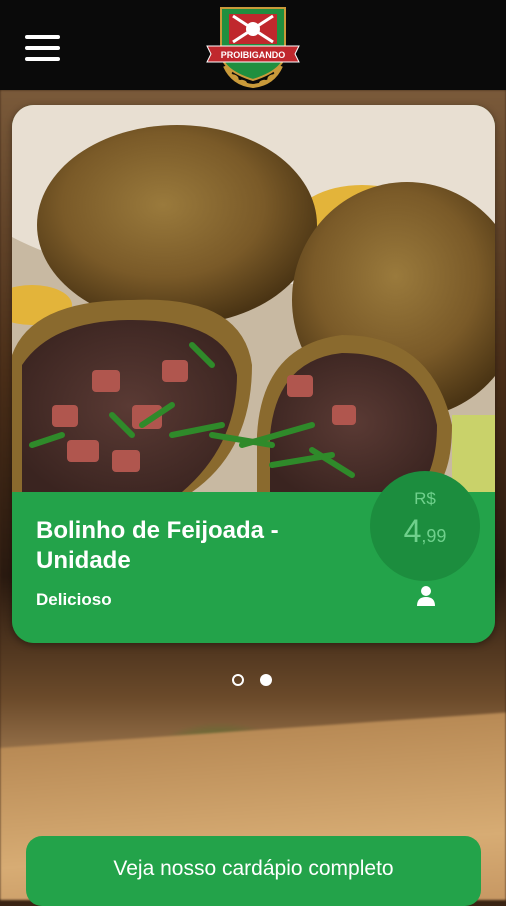 Image resolution: width=506 pixels, height=906 pixels. Describe the element at coordinates (253, 55) in the screenshot. I see `logo-text: PROIBIGANDO` at that location.